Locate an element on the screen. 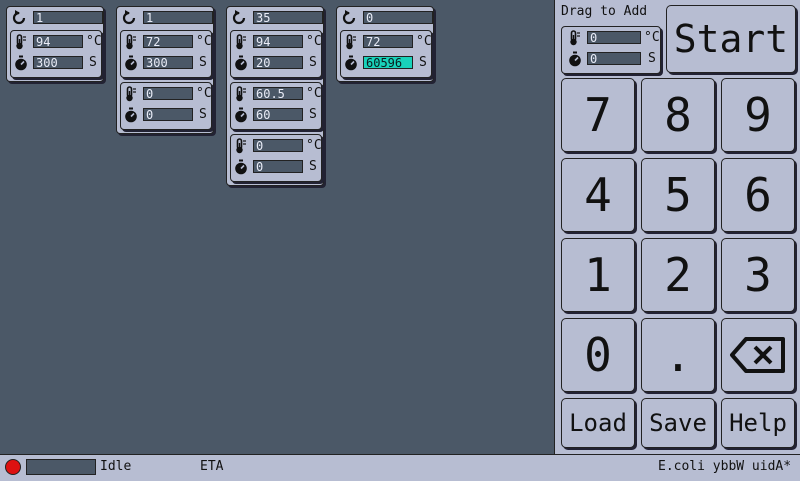  key-4-button: 4 is located at coordinates (598, 195).